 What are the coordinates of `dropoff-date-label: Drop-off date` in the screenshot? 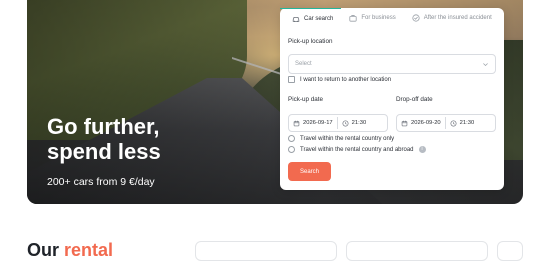 It's located at (414, 99).